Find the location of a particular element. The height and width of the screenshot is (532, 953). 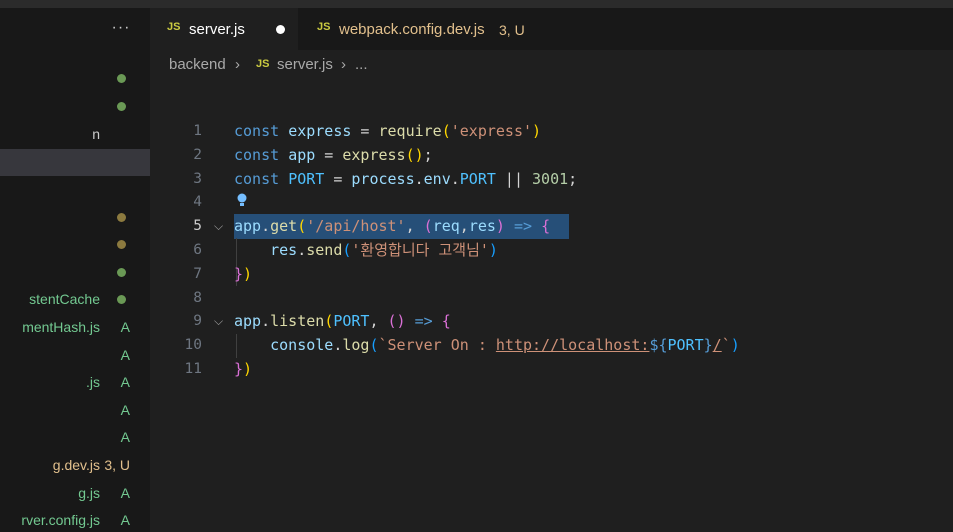

code-line: app.listen(PORT, () => { is located at coordinates (342, 321).